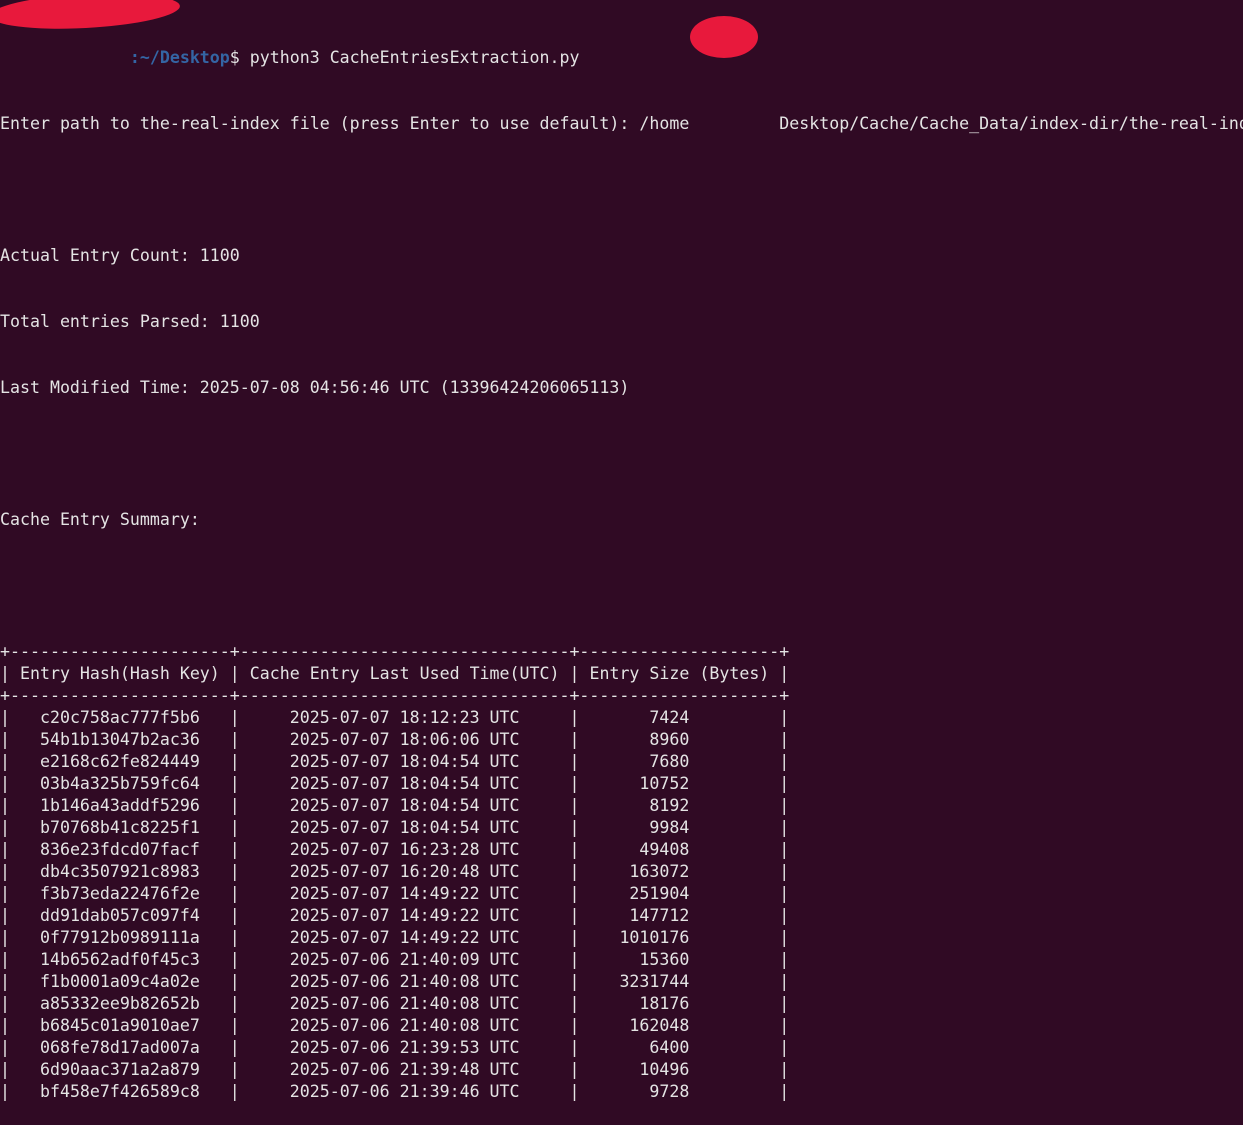  What do you see at coordinates (120, 739) in the screenshot?
I see `cell-entry-hash: 54b1b13047b2ac36` at bounding box center [120, 739].